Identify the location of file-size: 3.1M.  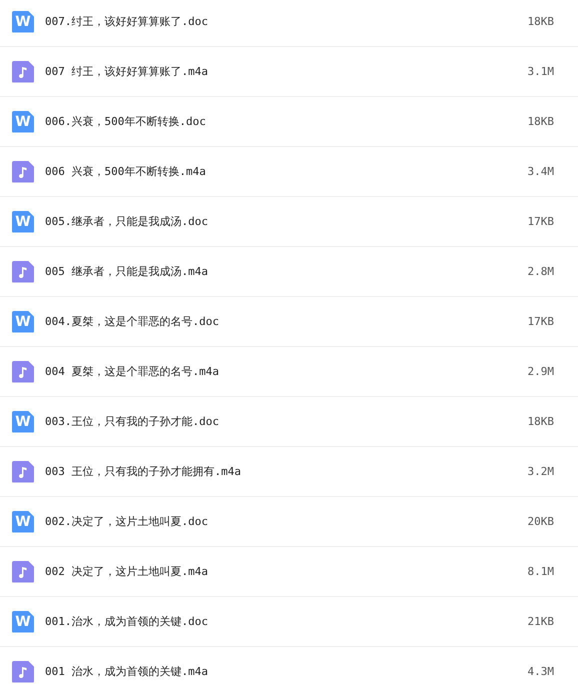
(541, 71).